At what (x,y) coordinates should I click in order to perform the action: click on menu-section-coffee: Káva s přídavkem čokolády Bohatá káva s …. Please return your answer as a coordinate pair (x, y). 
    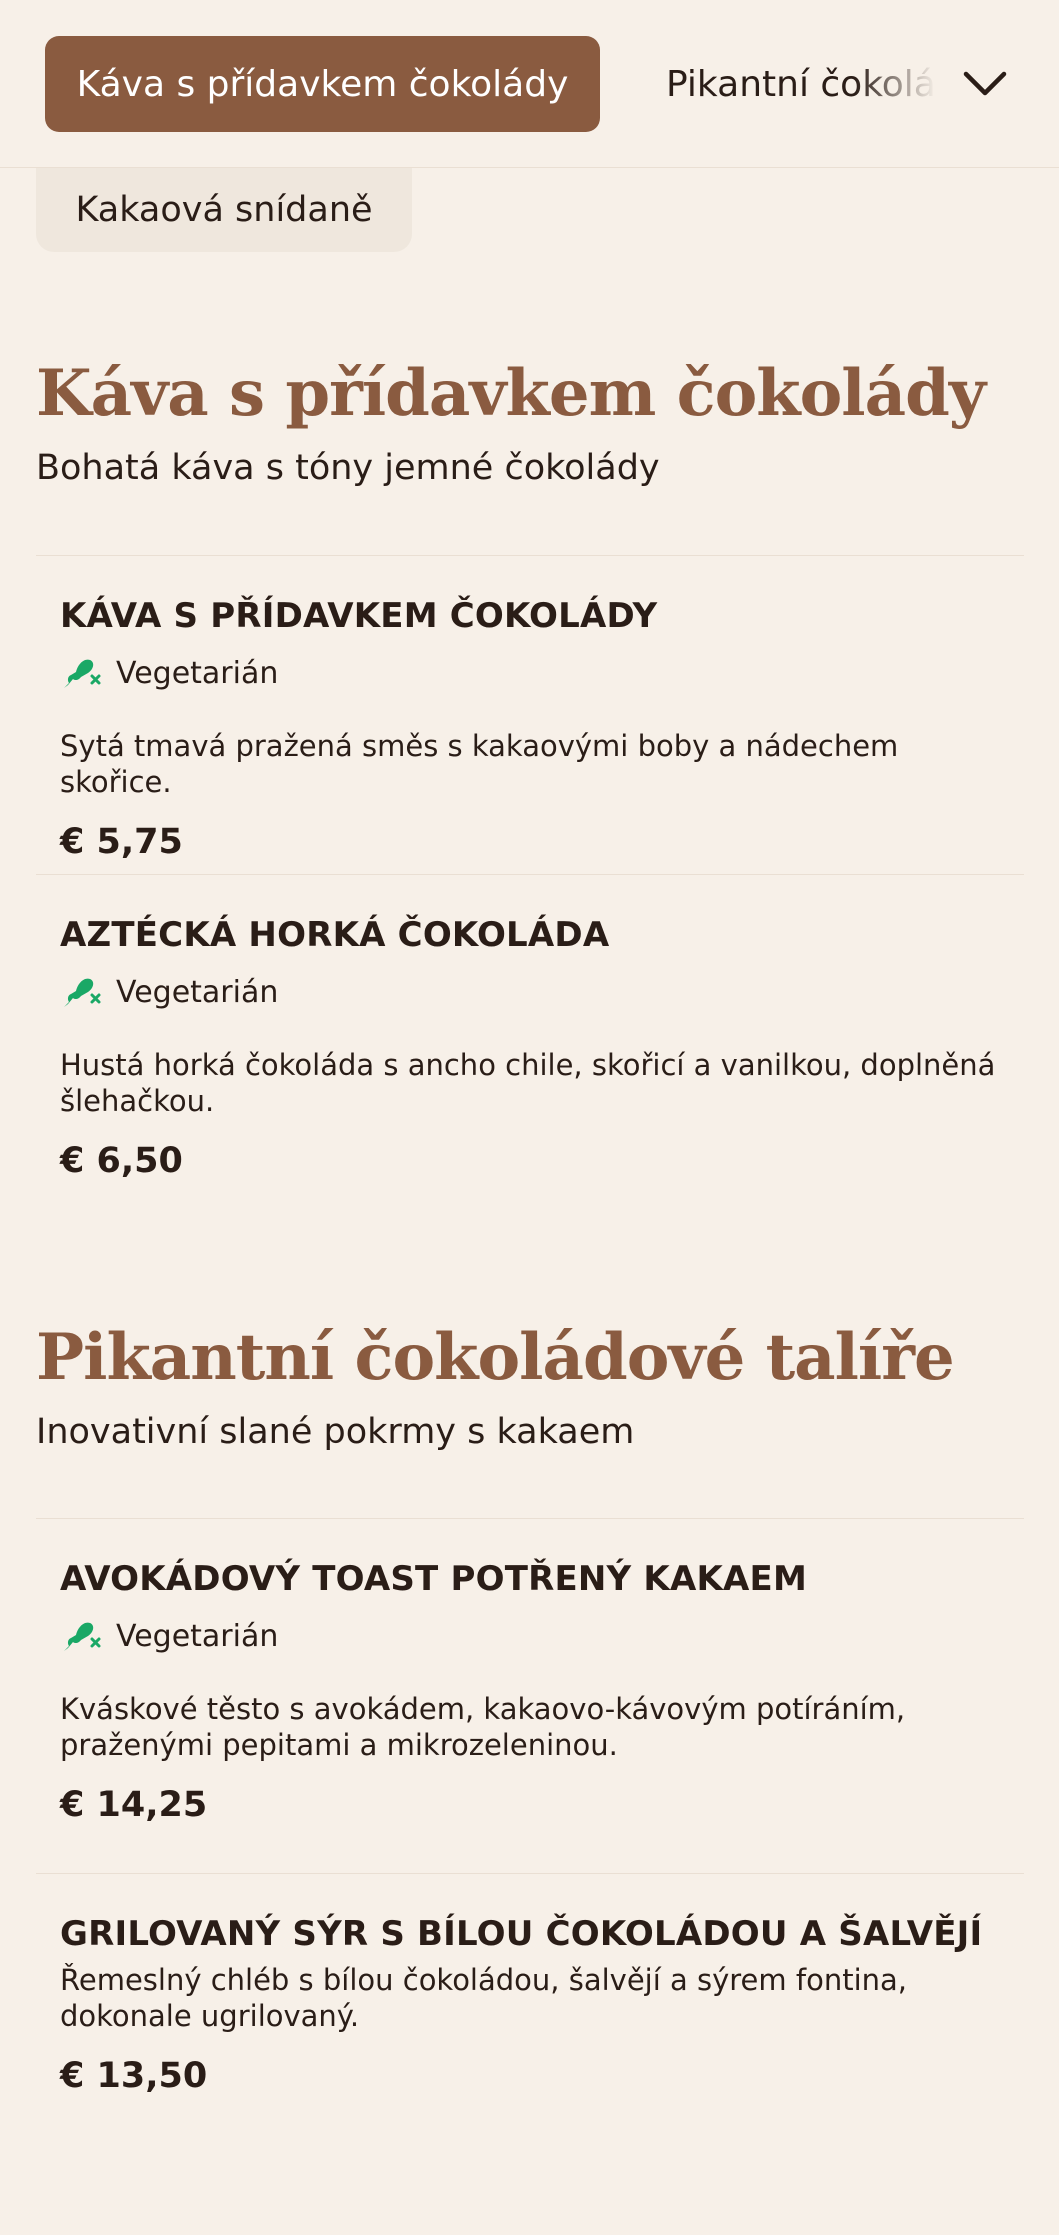
    Looking at the image, I should click on (530, 422).